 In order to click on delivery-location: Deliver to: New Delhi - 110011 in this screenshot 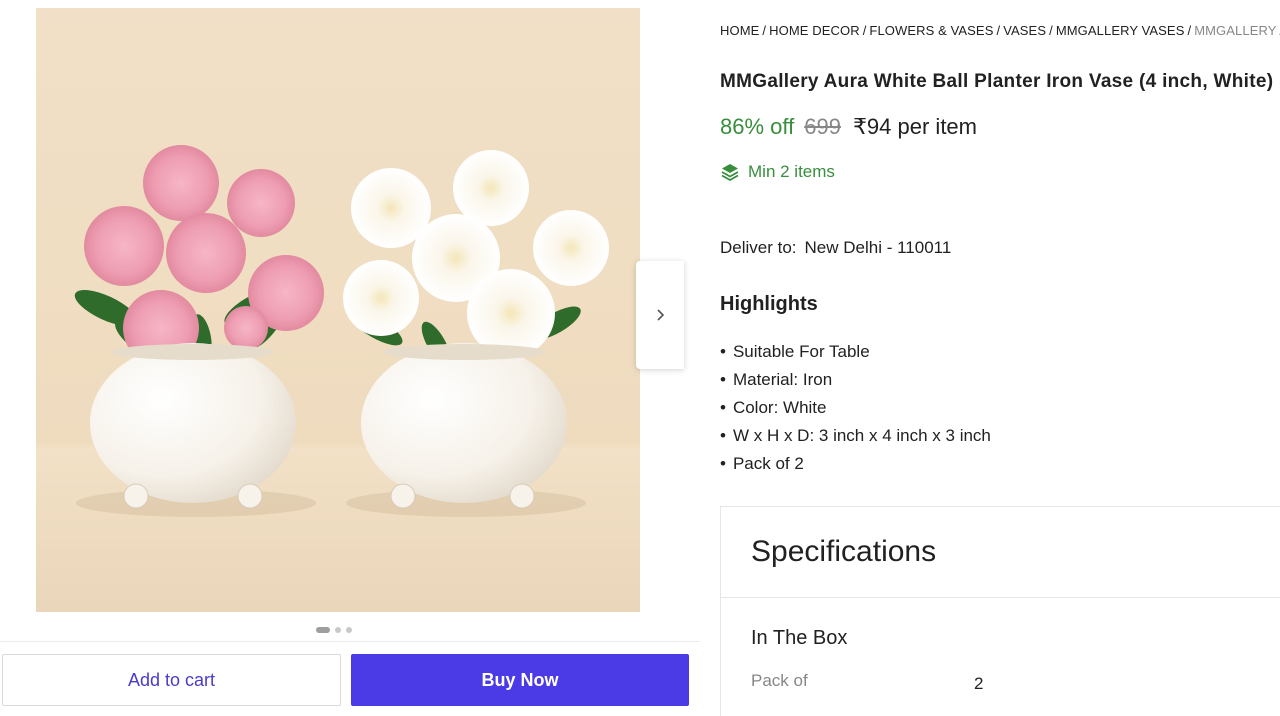, I will do `click(835, 248)`.